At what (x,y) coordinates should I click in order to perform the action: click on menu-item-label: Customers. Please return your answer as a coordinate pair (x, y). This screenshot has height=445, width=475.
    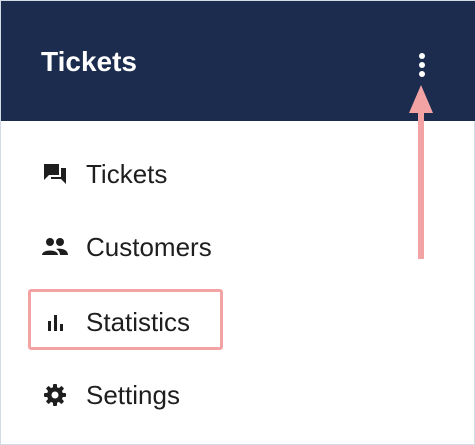
    Looking at the image, I should click on (149, 247).